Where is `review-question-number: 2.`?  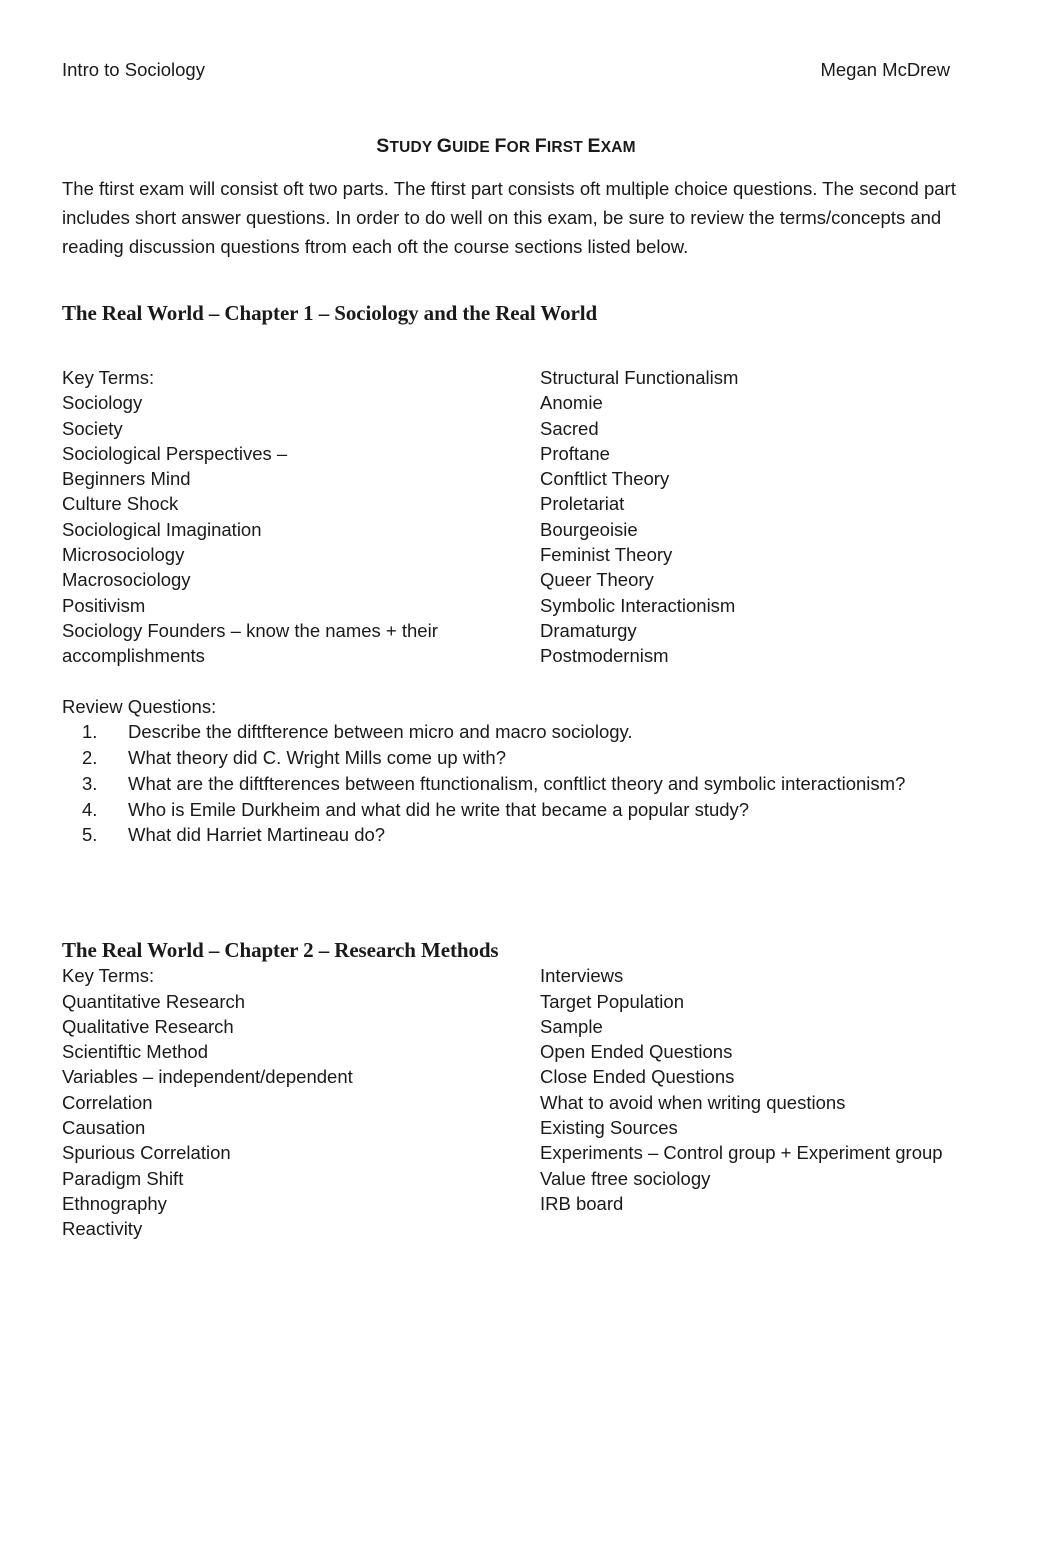
review-question-number: 2. is located at coordinates (90, 758).